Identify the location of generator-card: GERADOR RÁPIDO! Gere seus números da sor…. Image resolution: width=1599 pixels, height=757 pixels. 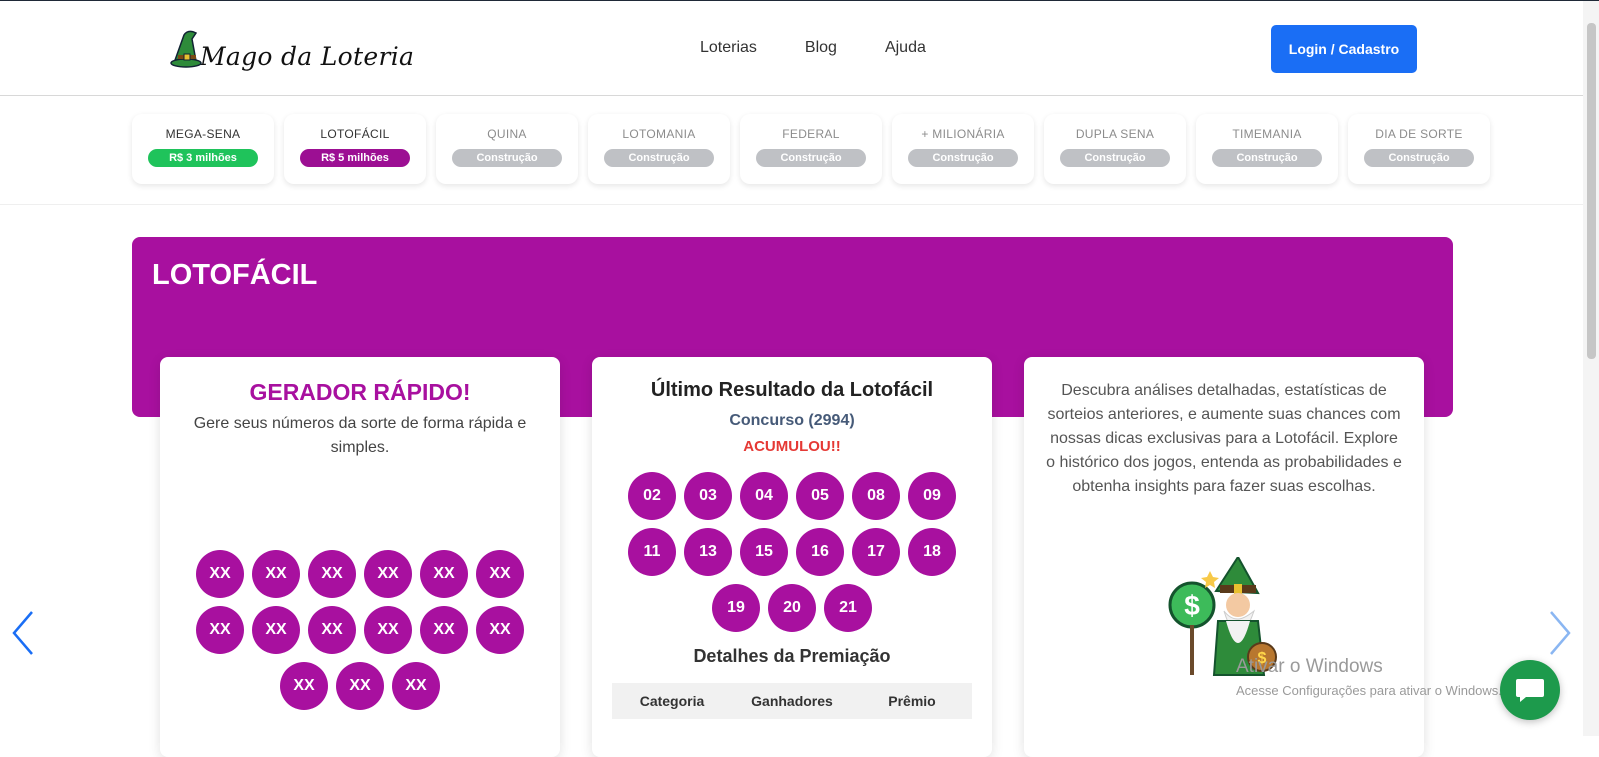
(360, 557).